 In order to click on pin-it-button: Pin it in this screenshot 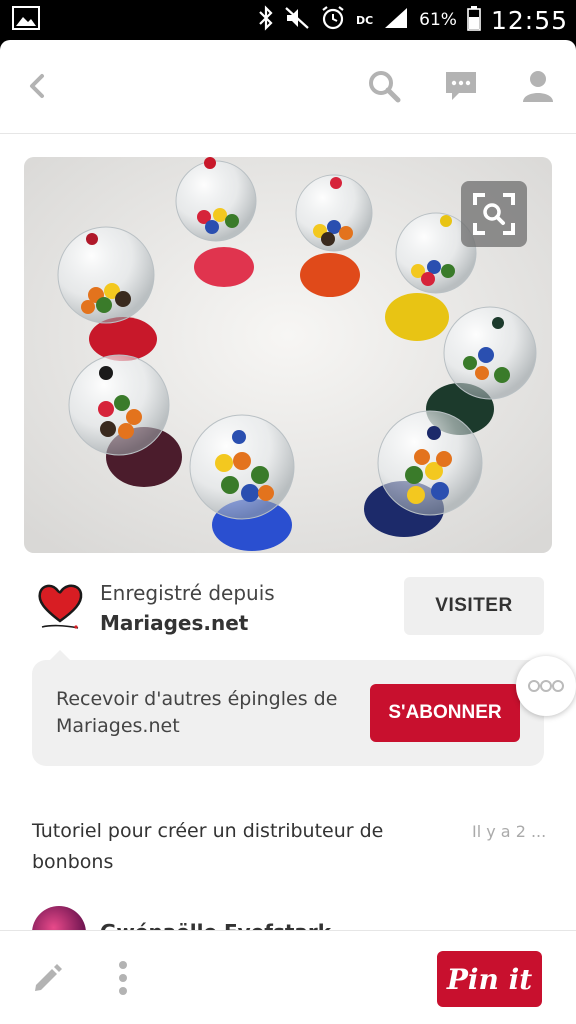, I will do `click(489, 979)`.